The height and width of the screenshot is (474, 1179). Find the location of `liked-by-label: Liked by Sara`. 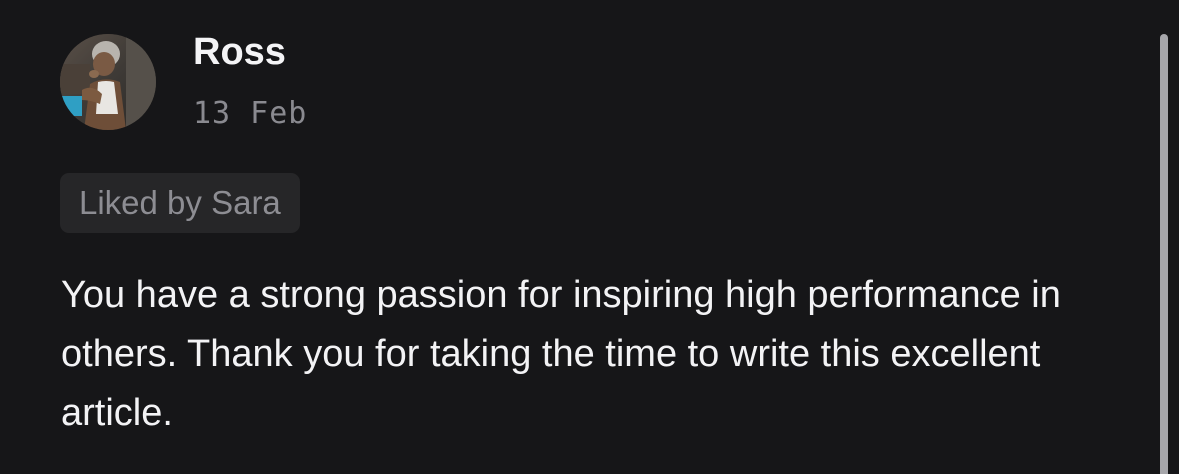

liked-by-label: Liked by Sara is located at coordinates (180, 202).